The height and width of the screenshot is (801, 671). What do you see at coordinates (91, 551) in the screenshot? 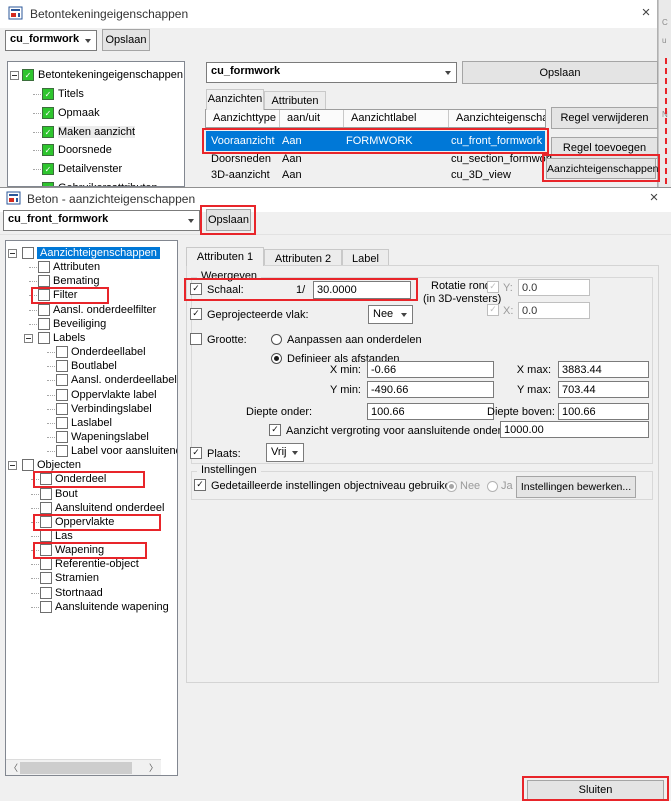
I see `tree-item: Wapening` at bounding box center [91, 551].